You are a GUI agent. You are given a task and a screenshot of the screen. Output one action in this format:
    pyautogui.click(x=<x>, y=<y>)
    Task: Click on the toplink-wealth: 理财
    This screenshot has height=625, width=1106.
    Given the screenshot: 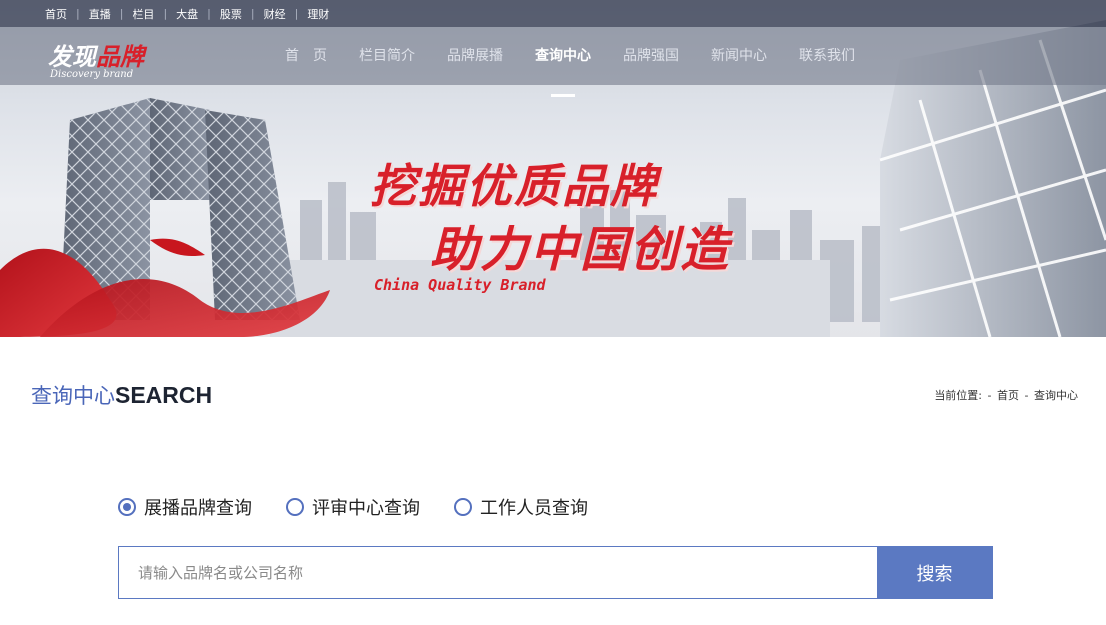 What is the action you would take?
    pyautogui.click(x=318, y=14)
    